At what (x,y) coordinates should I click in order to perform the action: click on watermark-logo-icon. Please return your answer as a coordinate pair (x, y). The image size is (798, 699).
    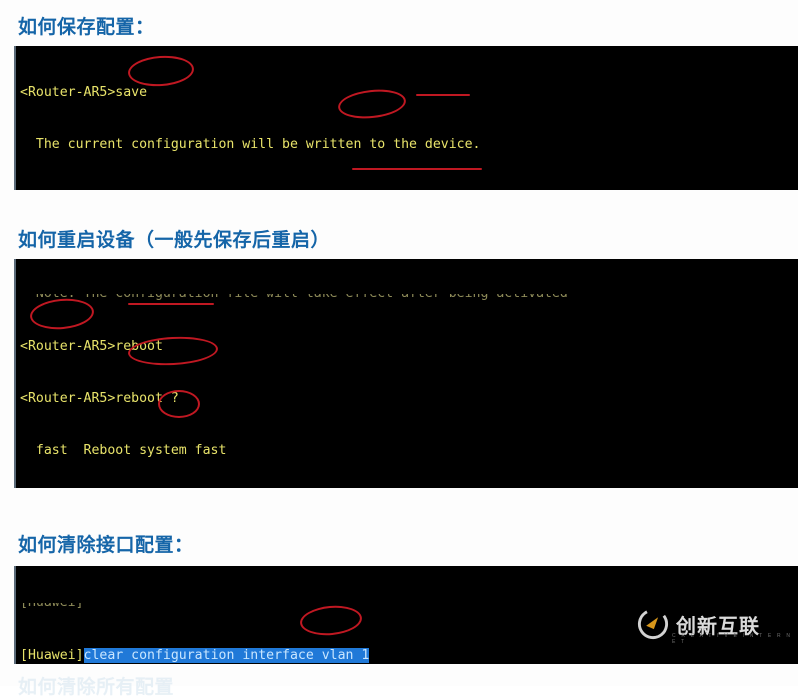
    Looking at the image, I should click on (653, 624).